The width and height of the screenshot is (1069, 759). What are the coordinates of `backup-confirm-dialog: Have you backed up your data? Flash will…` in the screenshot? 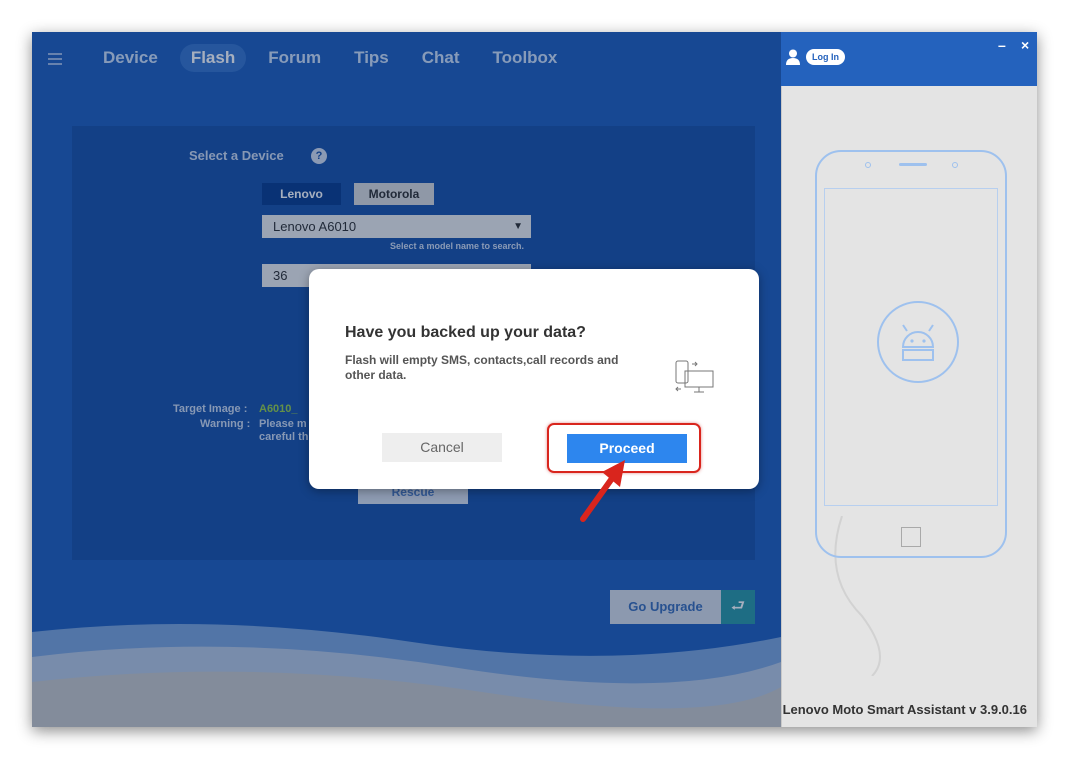 It's located at (534, 379).